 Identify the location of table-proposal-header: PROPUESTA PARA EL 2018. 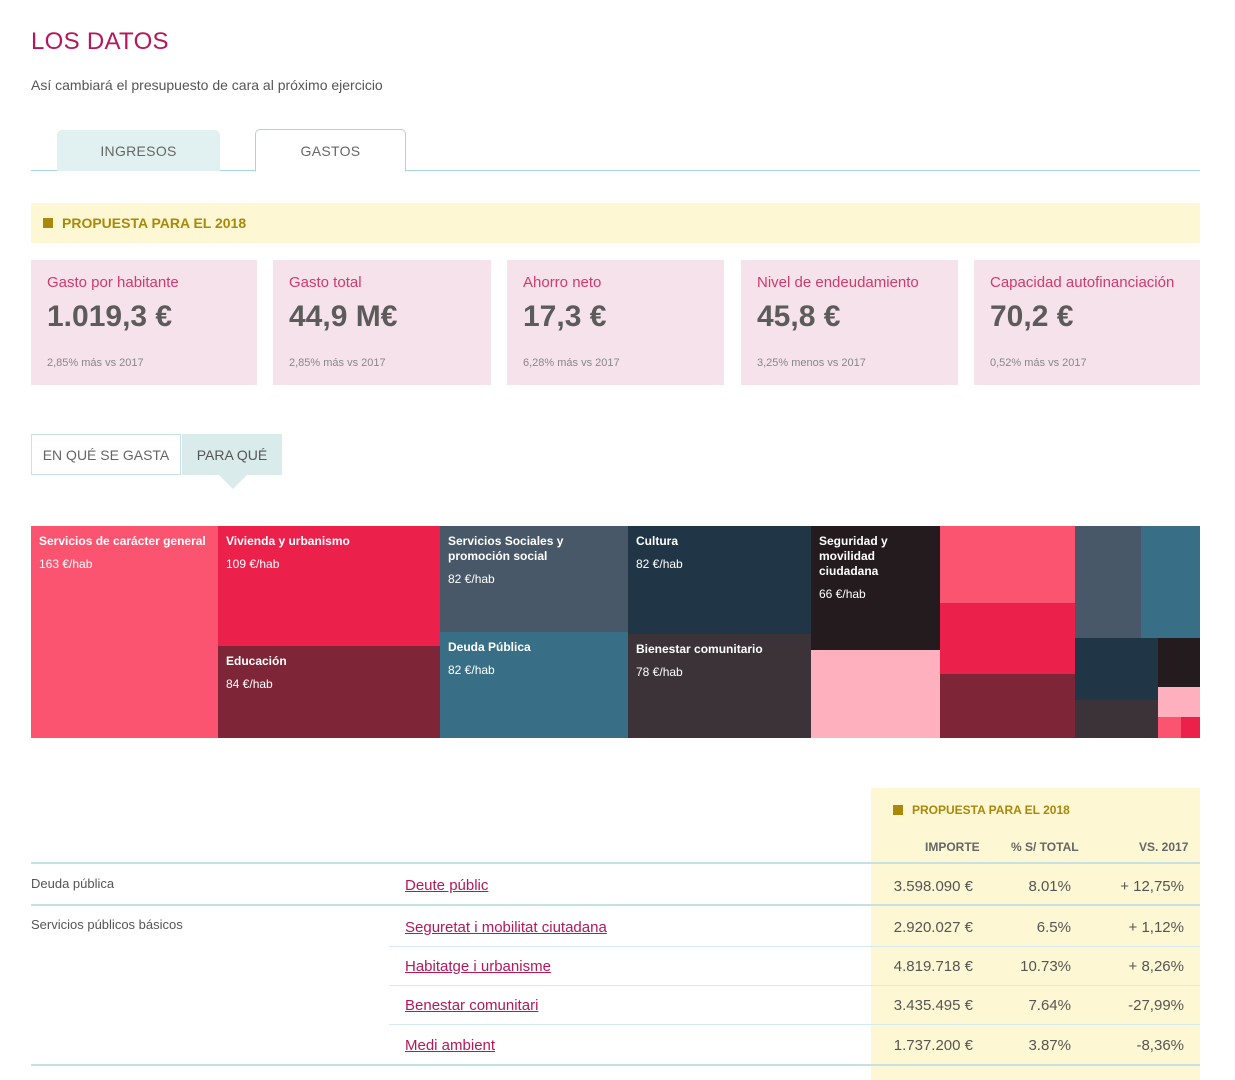
(981, 810).